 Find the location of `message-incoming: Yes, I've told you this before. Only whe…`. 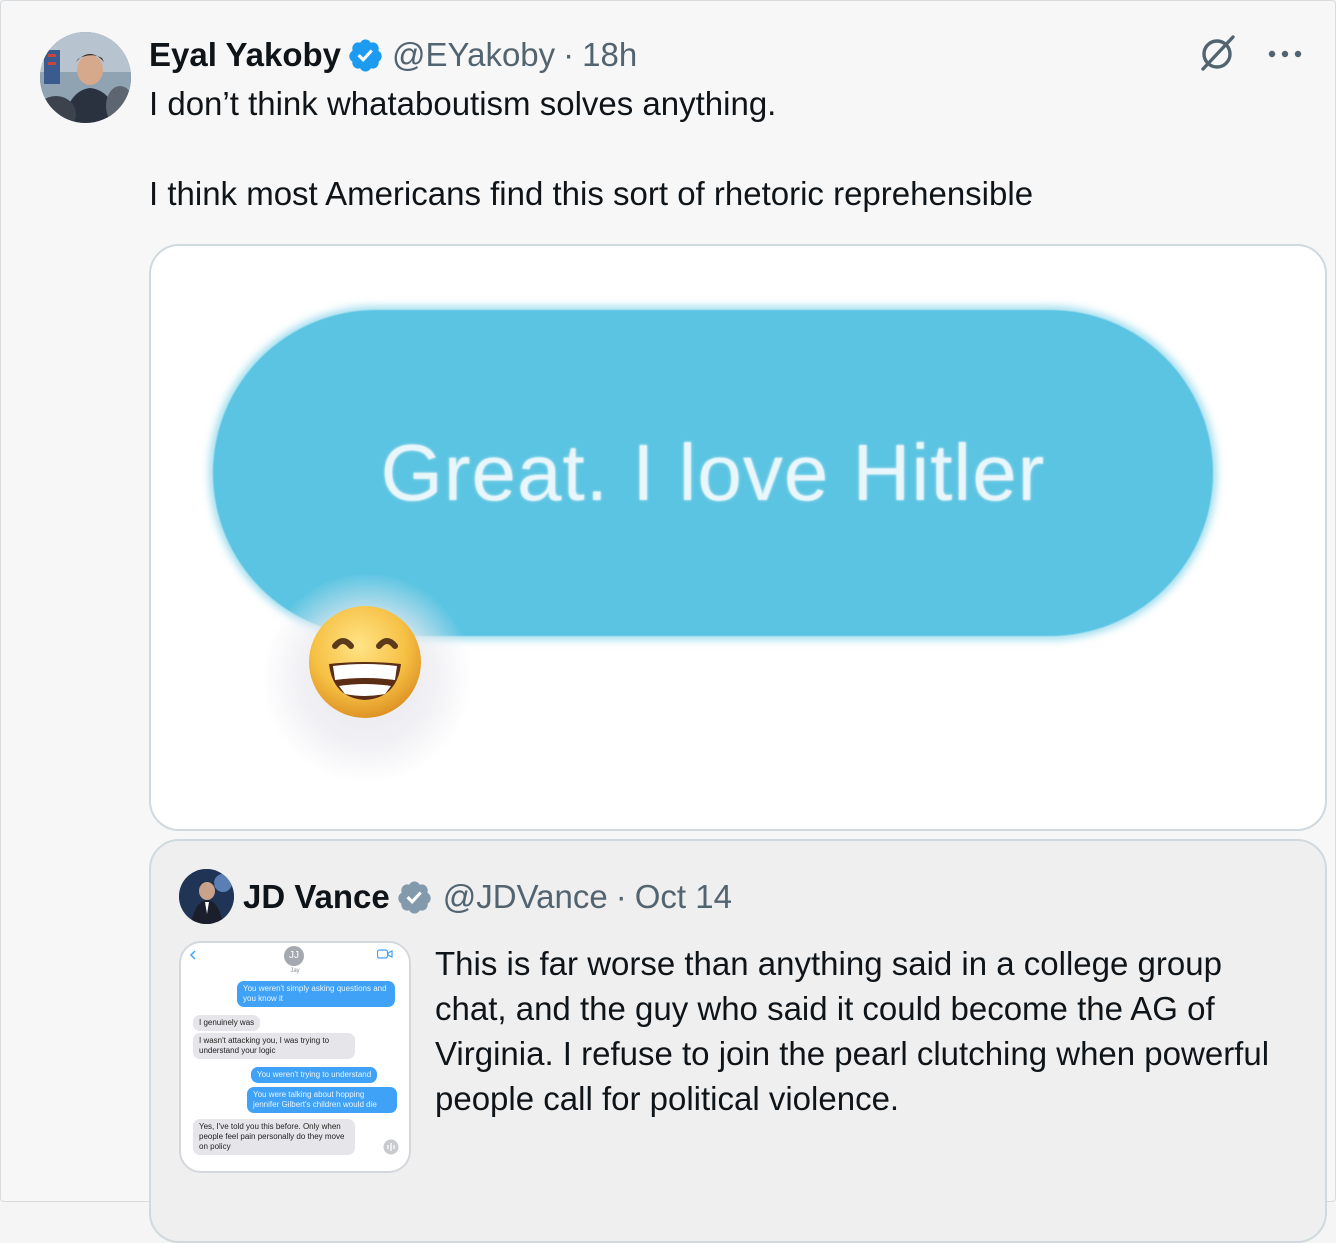

message-incoming: Yes, I've told you this before. Only whe… is located at coordinates (274, 1137).